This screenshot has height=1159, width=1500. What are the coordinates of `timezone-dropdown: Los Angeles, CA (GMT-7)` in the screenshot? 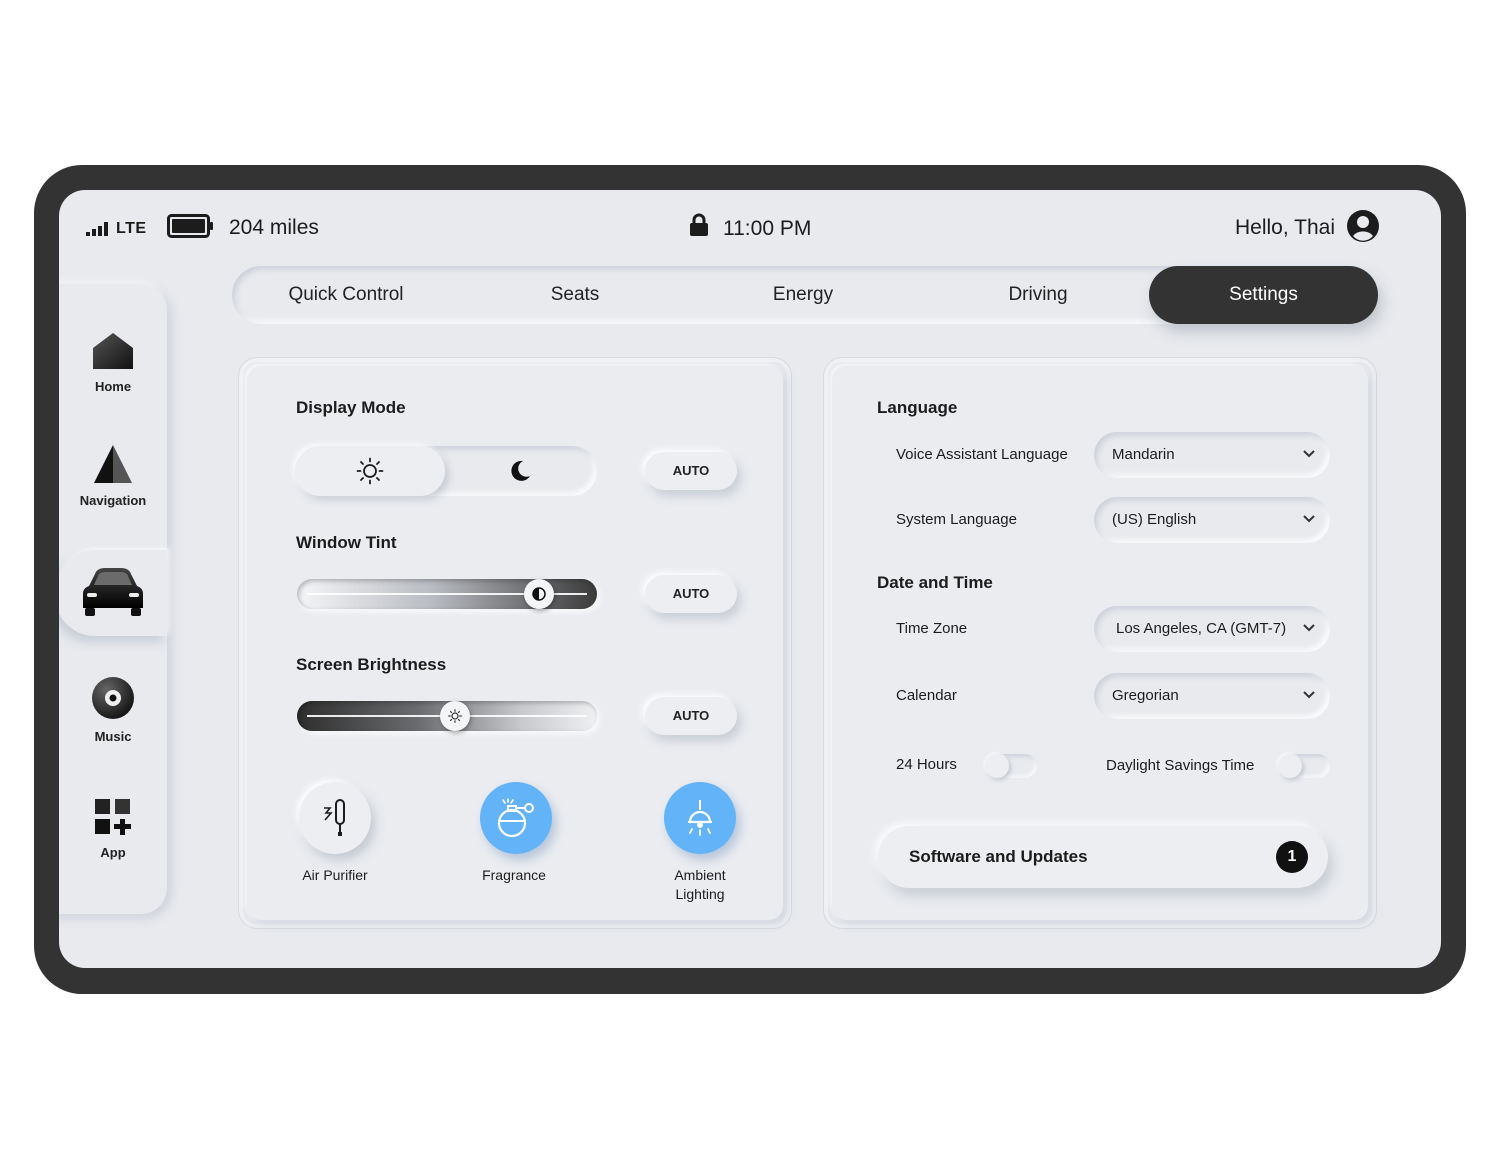 It's located at (1212, 629).